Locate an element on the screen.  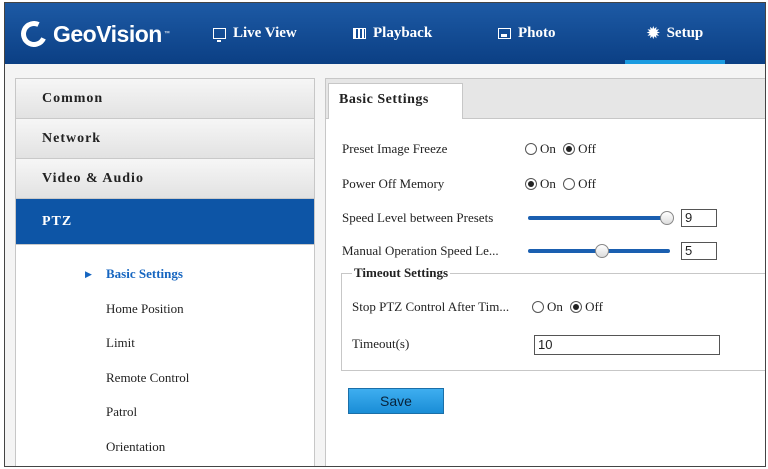
preset-image-freeze-options: On Off is located at coordinates (562, 149).